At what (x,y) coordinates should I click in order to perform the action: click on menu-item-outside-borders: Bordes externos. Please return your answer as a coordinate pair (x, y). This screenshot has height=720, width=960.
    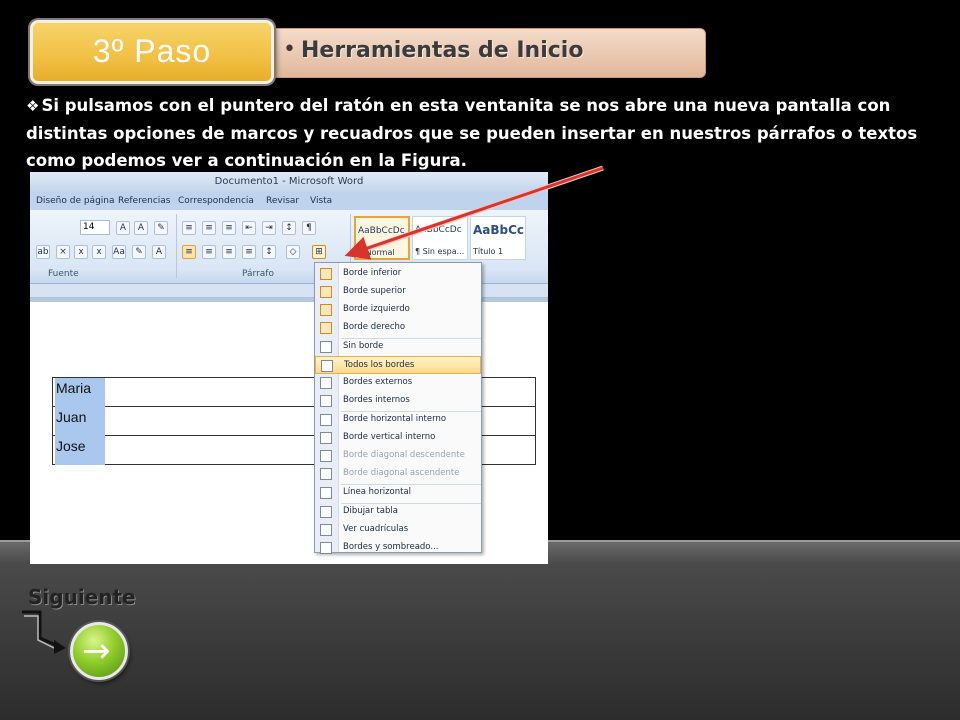
    Looking at the image, I should click on (398, 383).